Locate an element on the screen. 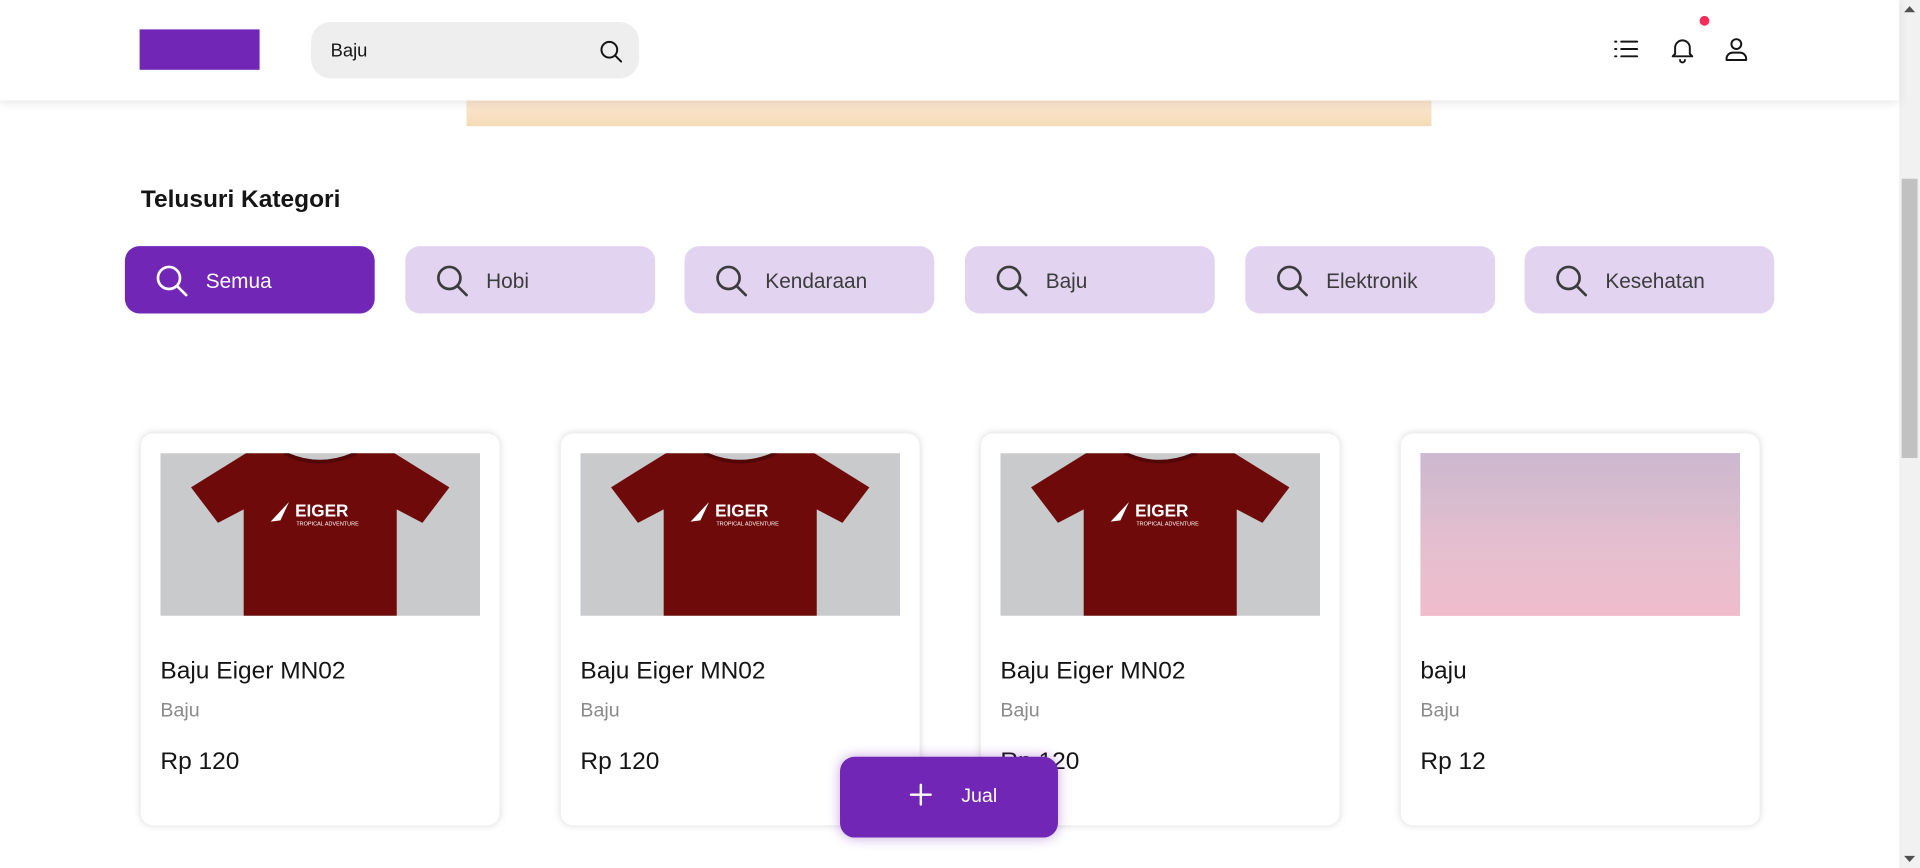  scrollbar-thumb is located at coordinates (1909, 318).